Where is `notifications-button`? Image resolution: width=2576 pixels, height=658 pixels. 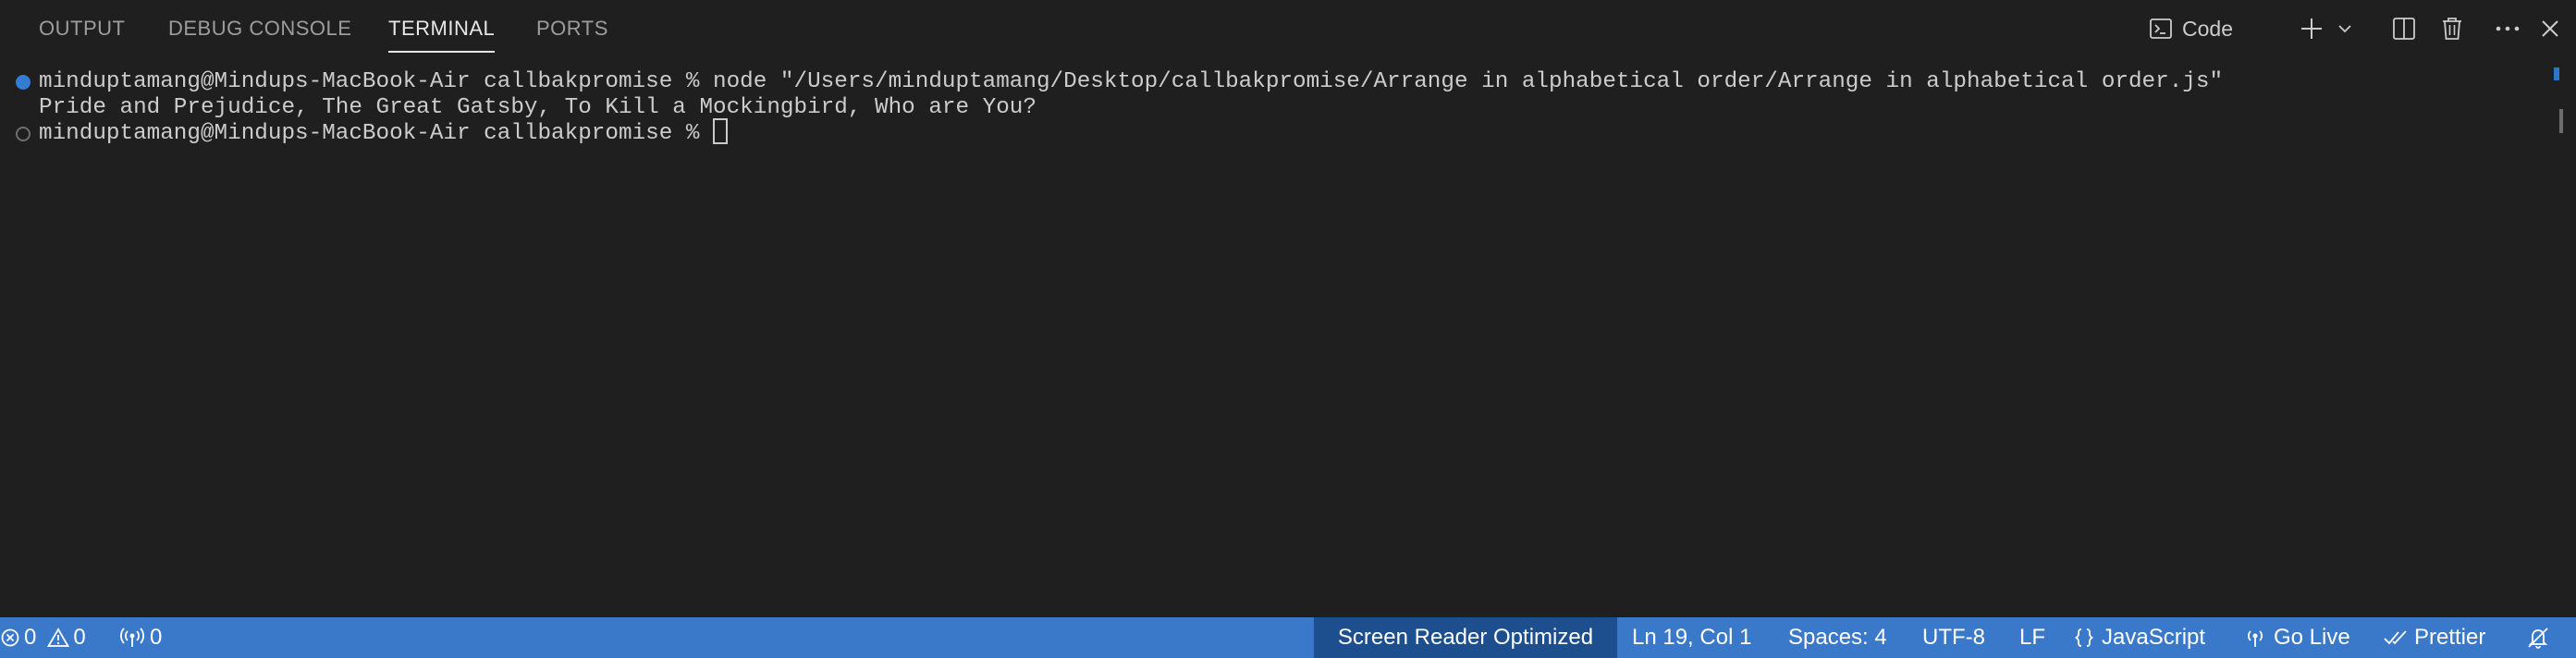 notifications-button is located at coordinates (2538, 637).